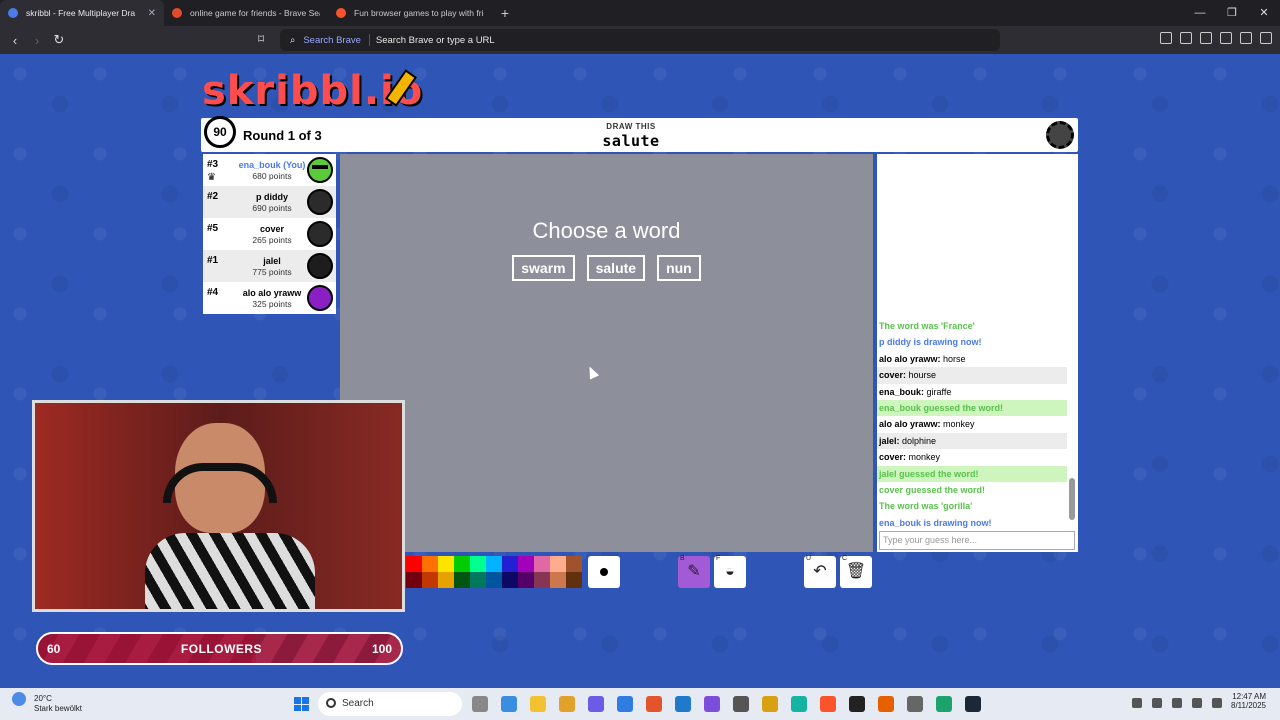  I want to click on divider, so click(369, 40).